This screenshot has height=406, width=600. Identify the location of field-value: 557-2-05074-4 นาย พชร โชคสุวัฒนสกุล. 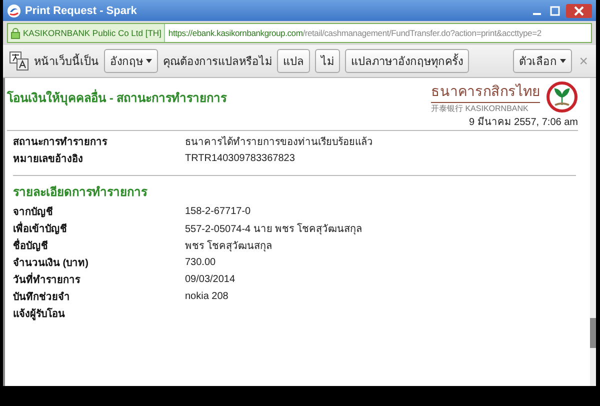
(273, 229).